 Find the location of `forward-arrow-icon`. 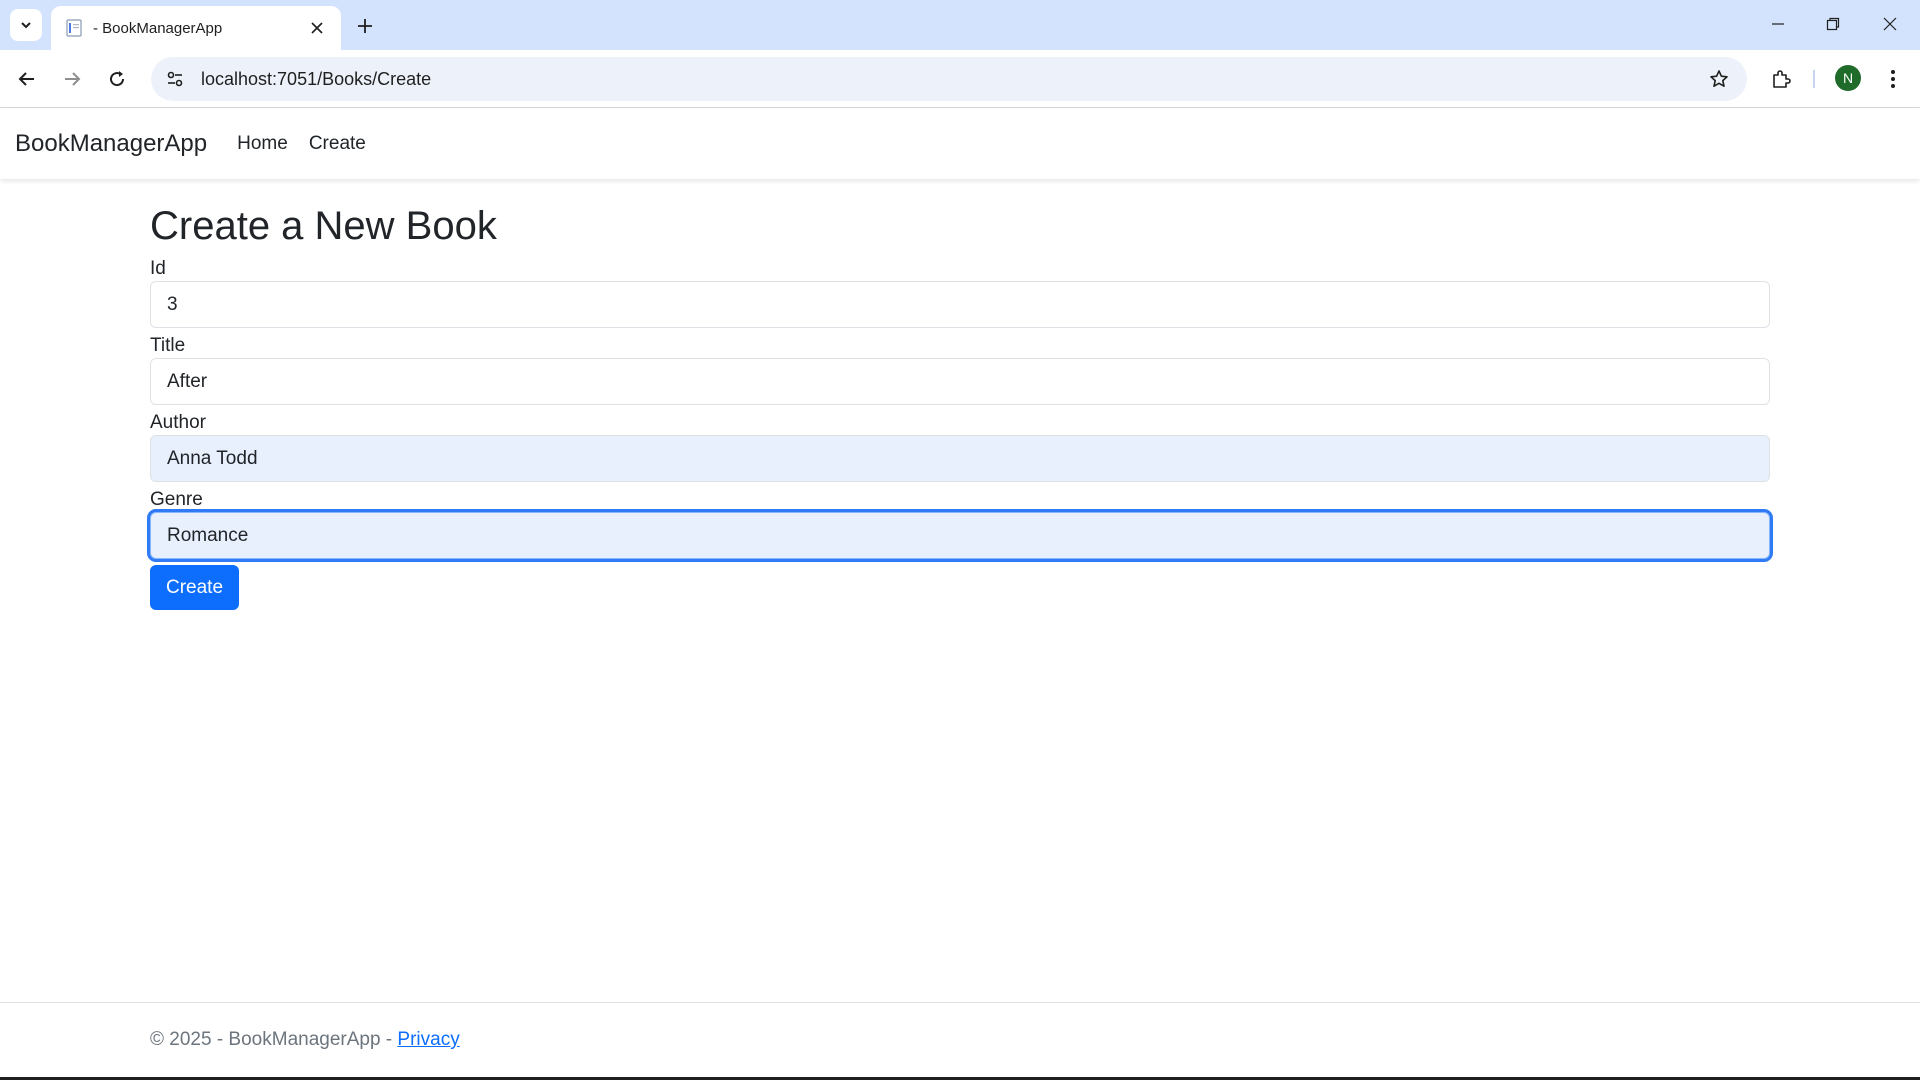

forward-arrow-icon is located at coordinates (72, 79).